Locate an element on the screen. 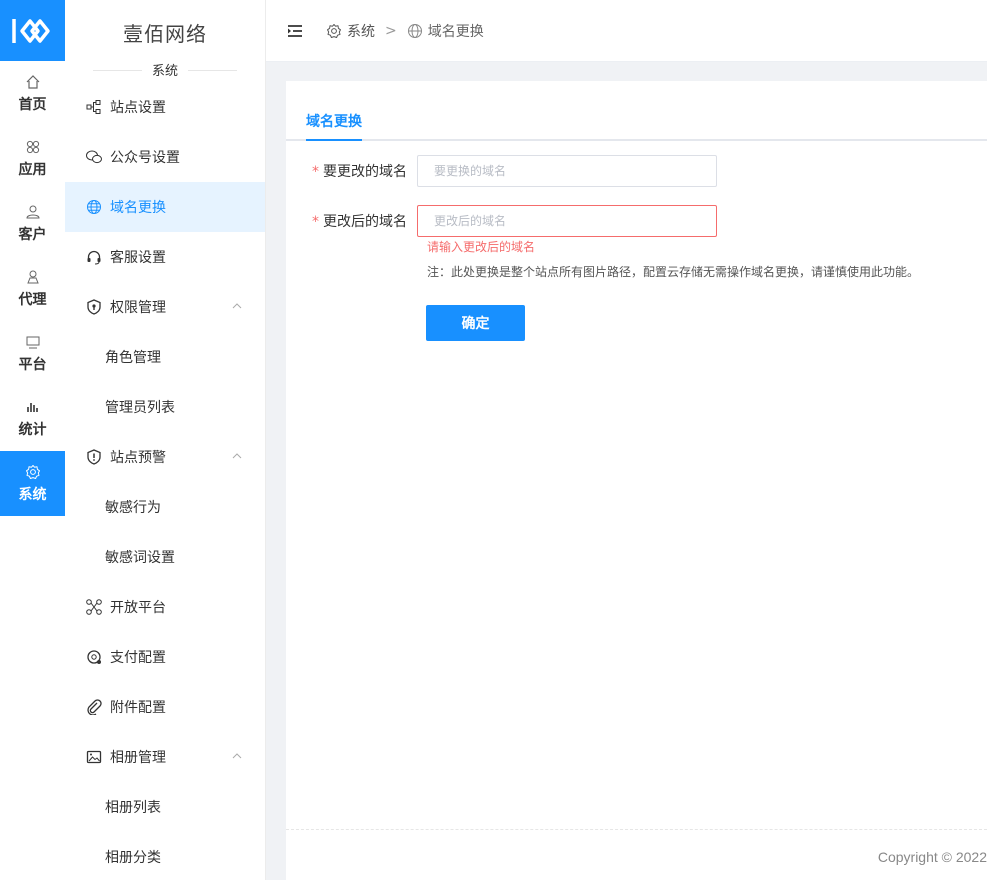 The image size is (987, 880). breadcrumb-item-domain: 域名更换 is located at coordinates (455, 31).